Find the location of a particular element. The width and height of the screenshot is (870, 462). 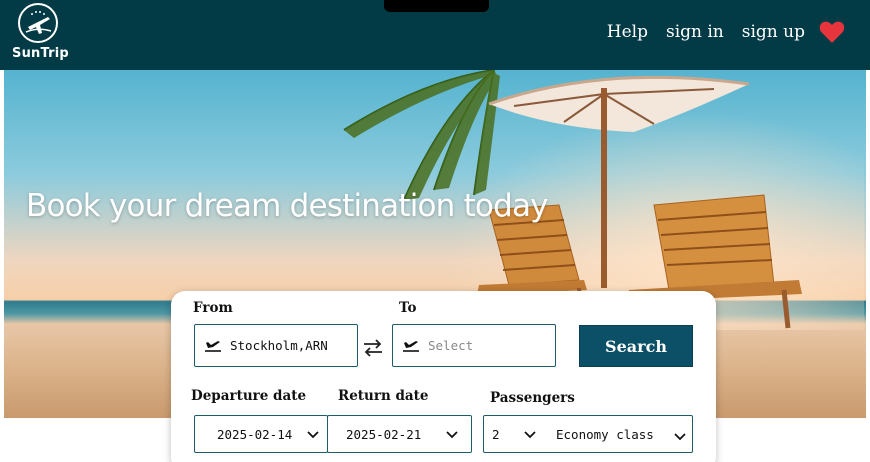

heart-icon is located at coordinates (832, 32).